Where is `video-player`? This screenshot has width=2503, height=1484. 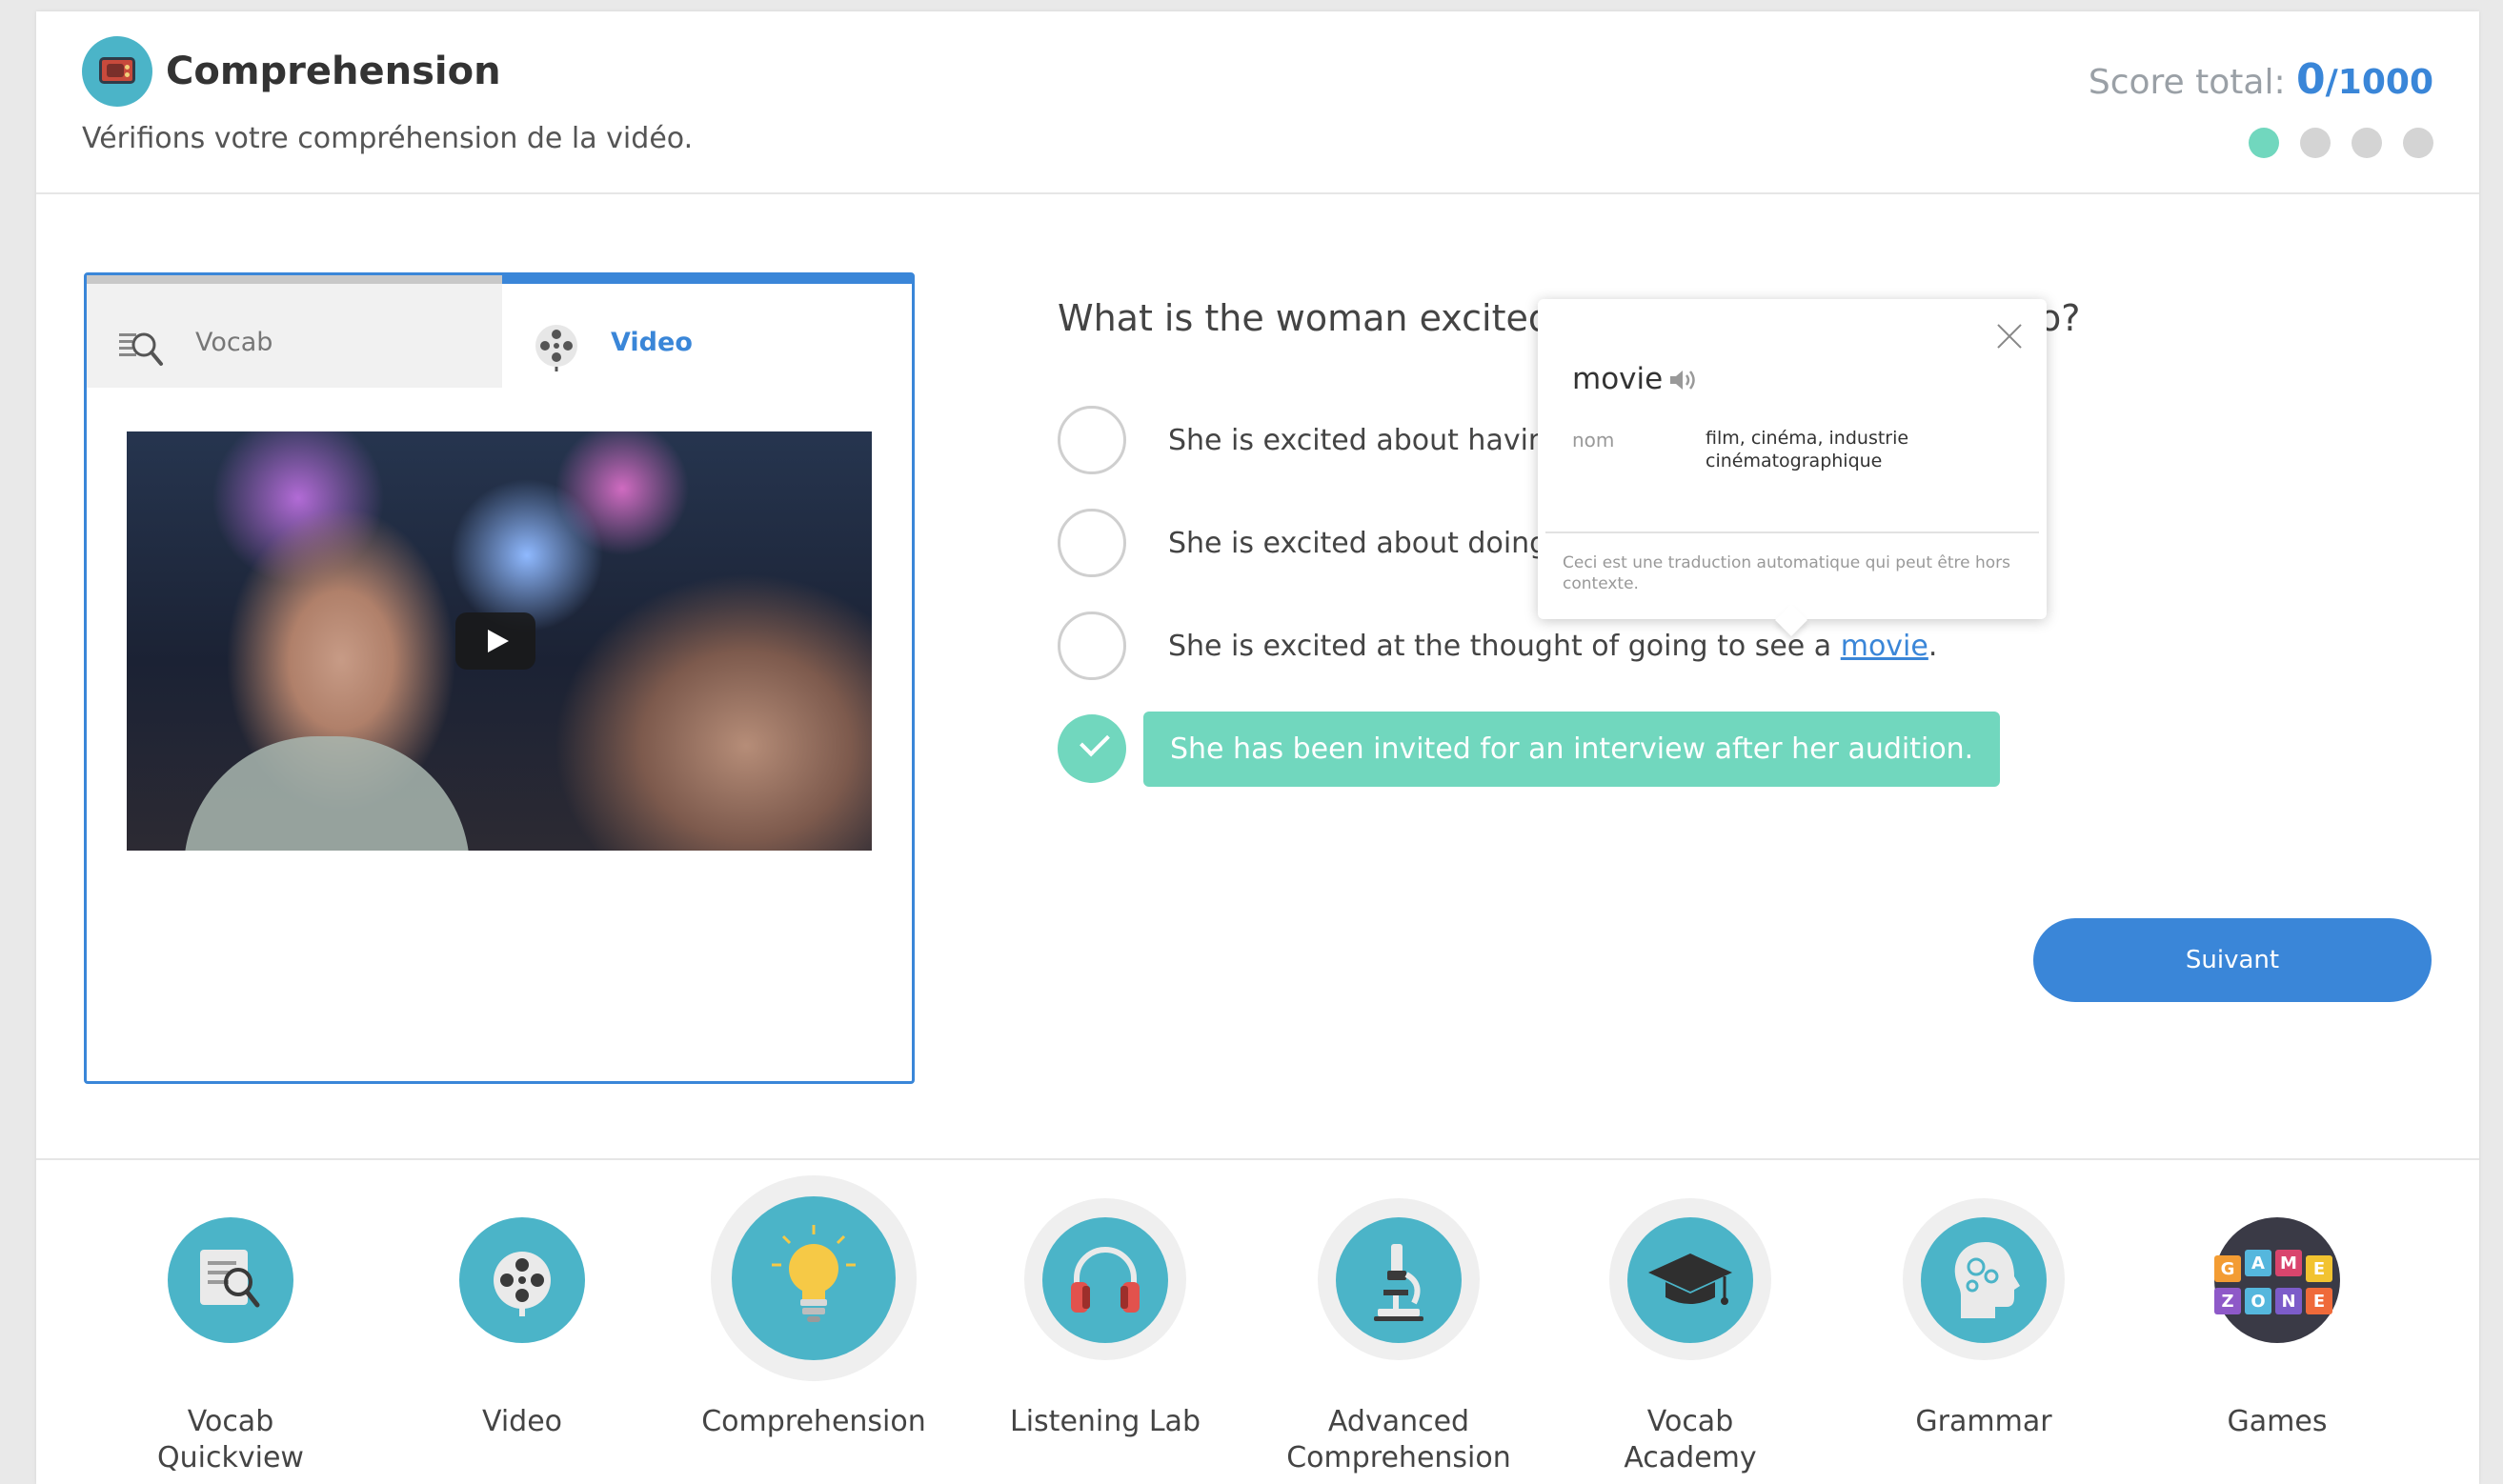
video-player is located at coordinates (499, 641).